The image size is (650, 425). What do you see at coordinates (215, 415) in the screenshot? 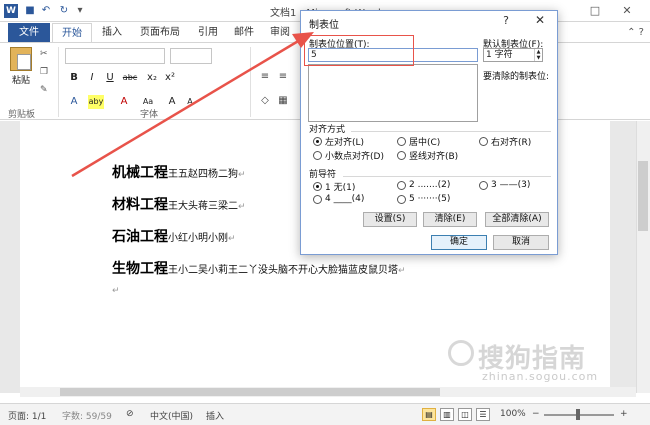
I see `status-mode: 插入` at bounding box center [215, 415].